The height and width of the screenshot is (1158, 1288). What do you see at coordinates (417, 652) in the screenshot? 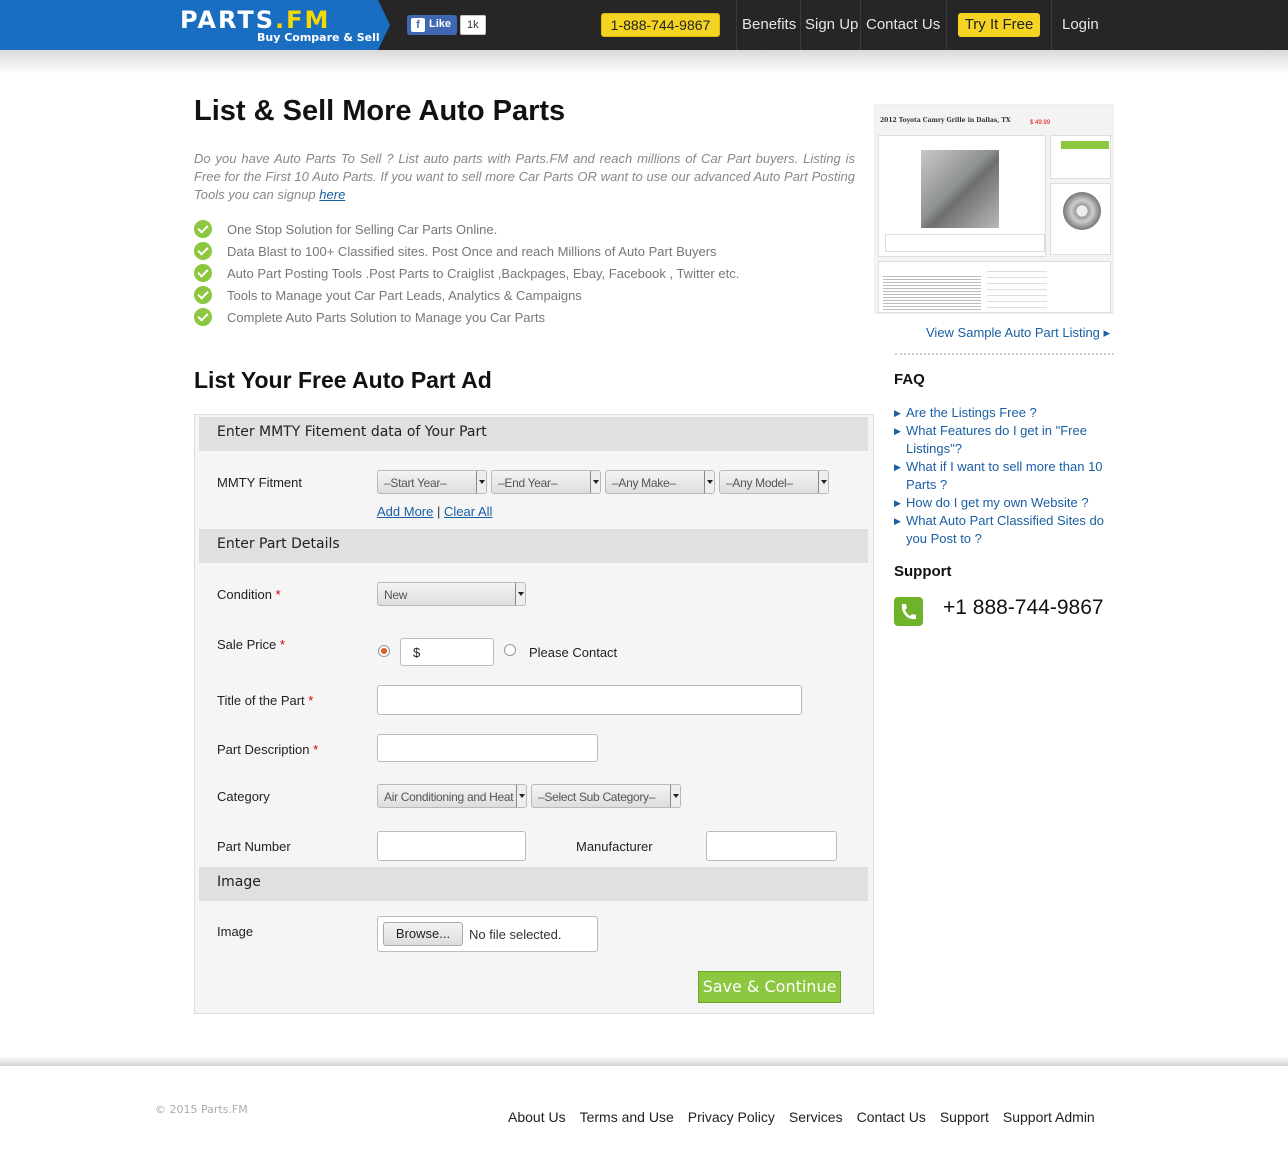
I see `price-prefix: $` at bounding box center [417, 652].